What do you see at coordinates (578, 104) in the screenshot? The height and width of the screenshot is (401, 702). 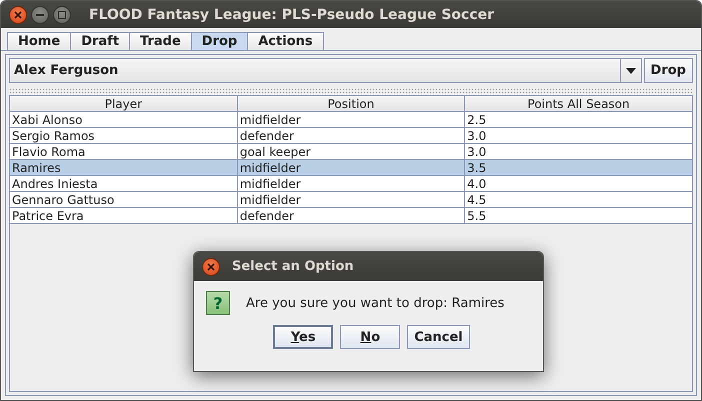 I see `column-header: Points All Season` at bounding box center [578, 104].